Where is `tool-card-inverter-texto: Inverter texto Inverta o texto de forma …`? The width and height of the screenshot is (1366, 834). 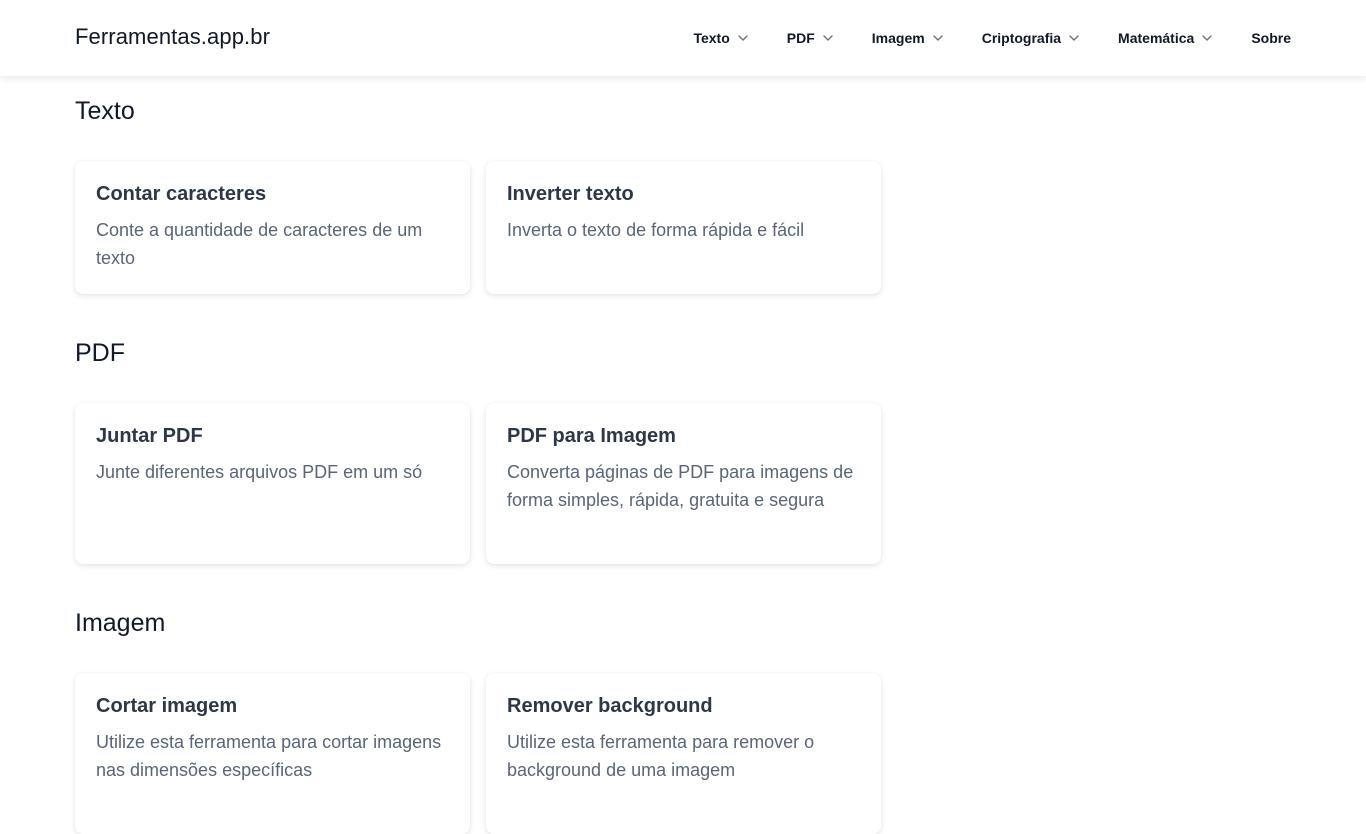 tool-card-inverter-texto: Inverter texto Inverta o texto de forma … is located at coordinates (683, 227).